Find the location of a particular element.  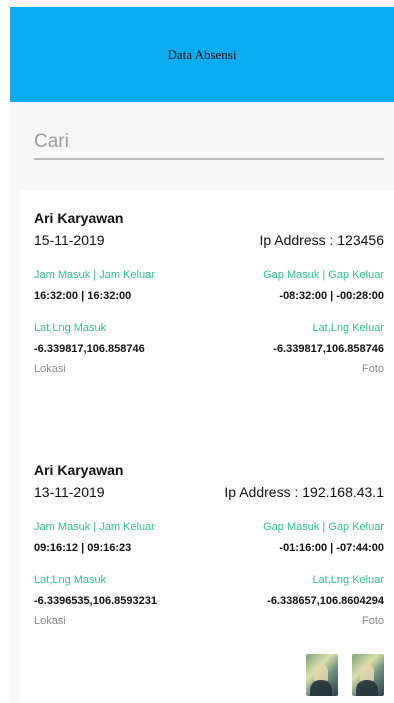

search-input is located at coordinates (209, 145).